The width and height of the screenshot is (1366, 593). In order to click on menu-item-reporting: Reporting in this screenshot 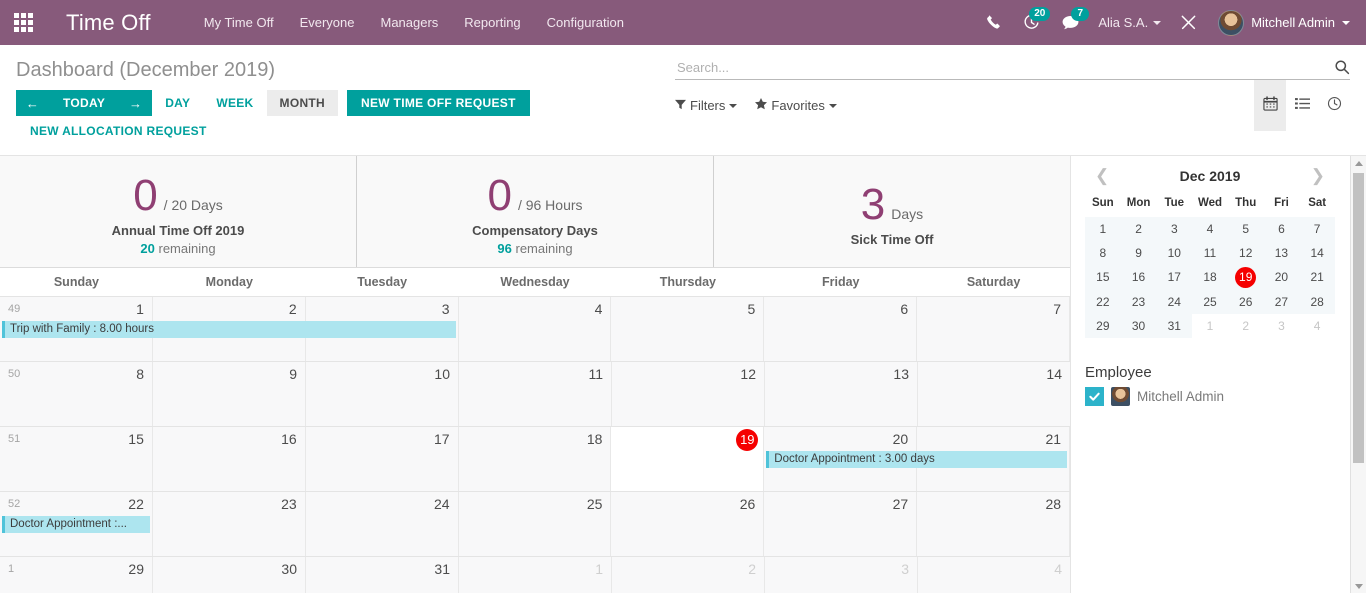, I will do `click(492, 22)`.